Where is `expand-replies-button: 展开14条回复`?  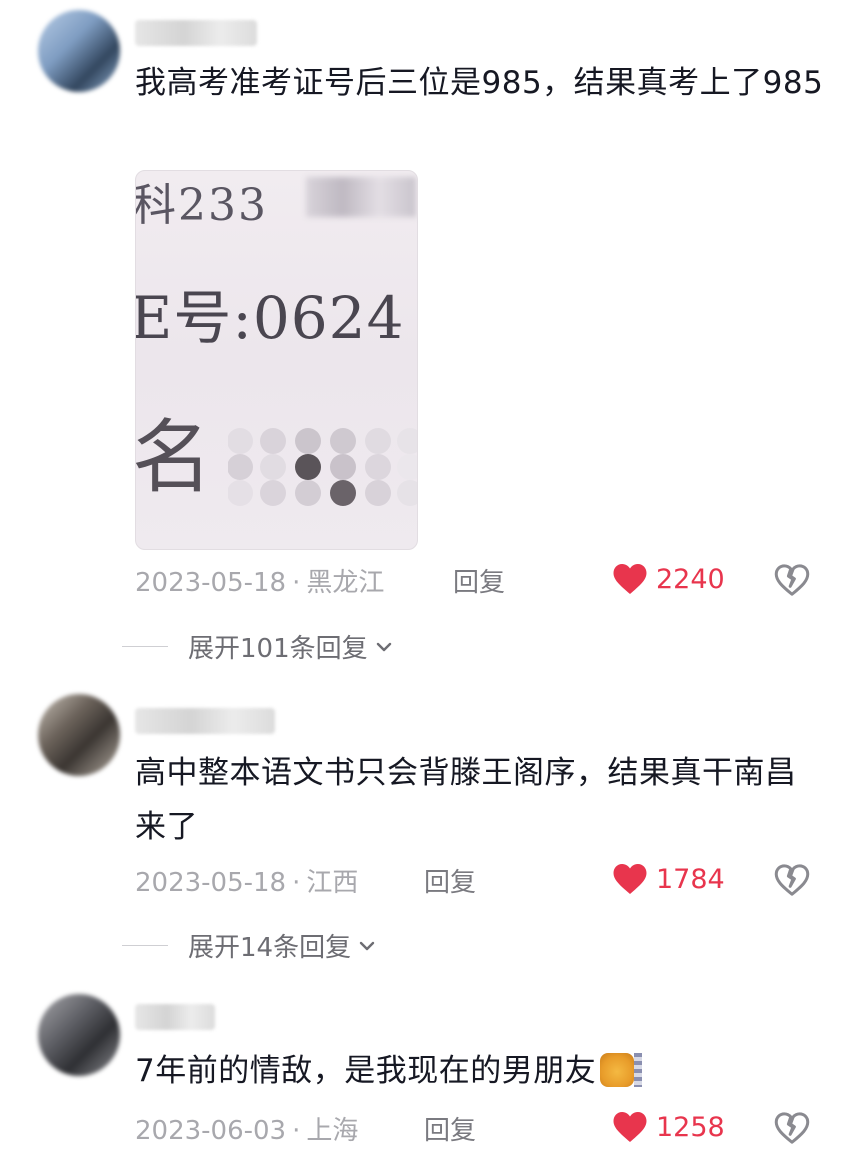
expand-replies-button: 展开14条回复 is located at coordinates (250, 945).